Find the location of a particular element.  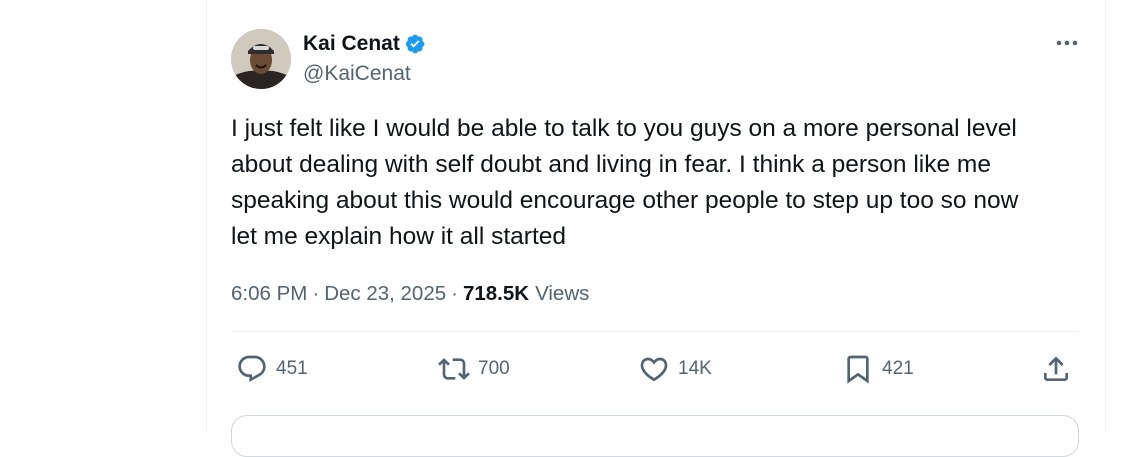

more-options-button is located at coordinates (1067, 43).